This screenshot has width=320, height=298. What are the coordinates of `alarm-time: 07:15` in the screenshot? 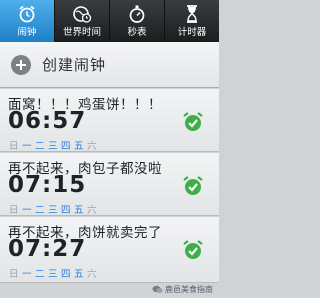 It's located at (47, 185).